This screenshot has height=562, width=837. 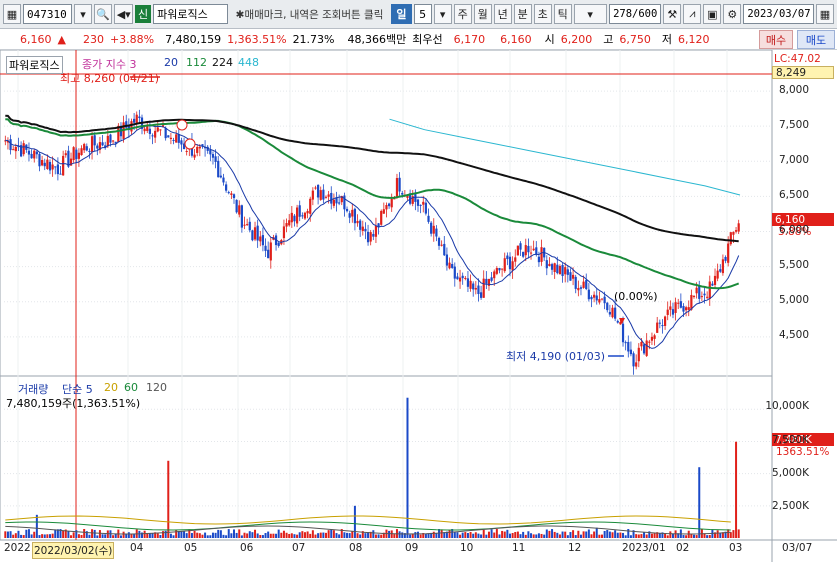 What do you see at coordinates (575, 548) in the screenshot?
I see `x-tick: 12` at bounding box center [575, 548].